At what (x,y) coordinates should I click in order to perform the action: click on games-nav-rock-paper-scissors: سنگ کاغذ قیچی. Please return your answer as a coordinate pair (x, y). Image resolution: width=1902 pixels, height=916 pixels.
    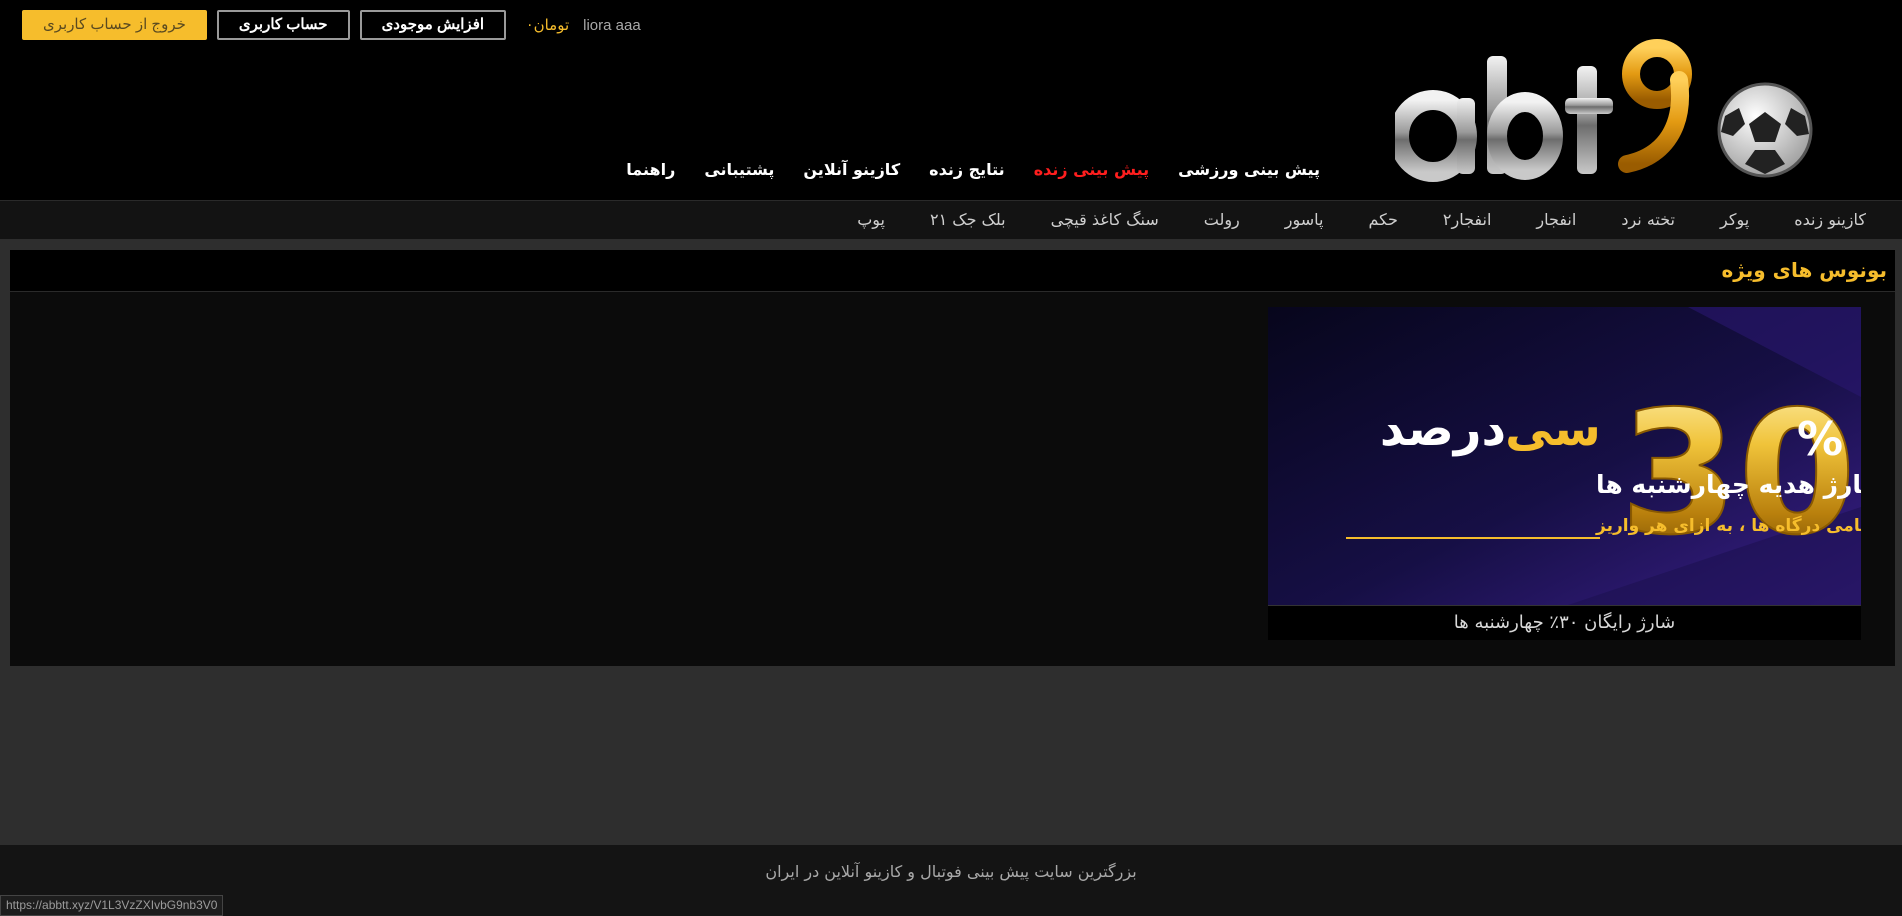
    Looking at the image, I should click on (1105, 219).